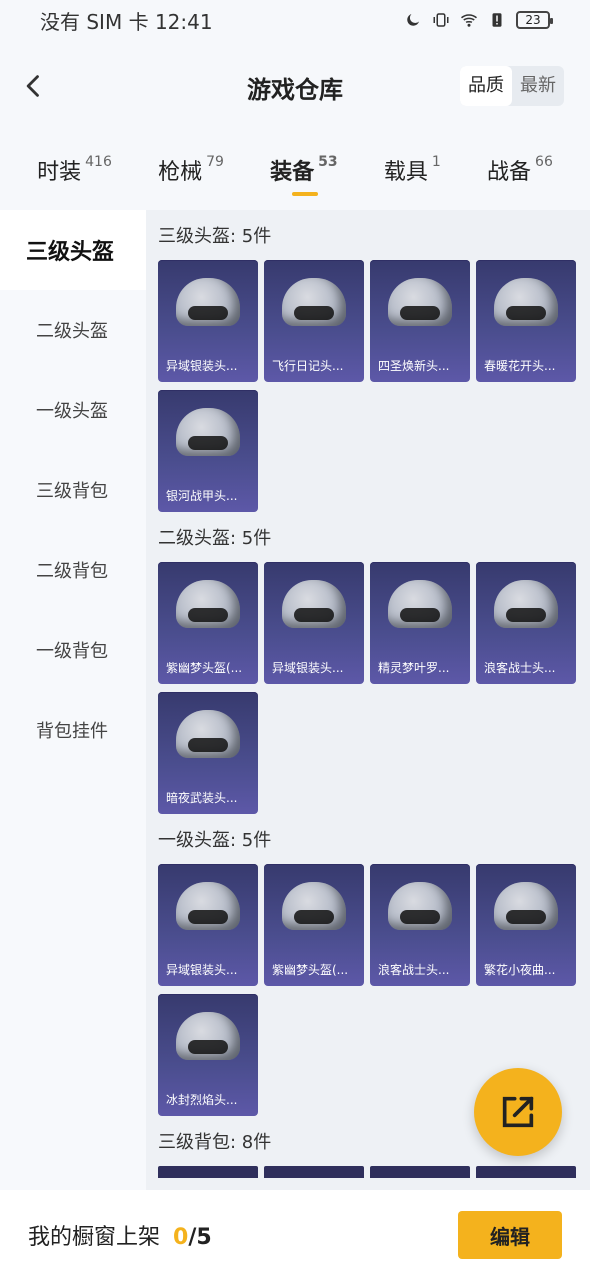 This screenshot has width=590, height=1280. What do you see at coordinates (509, 172) in the screenshot?
I see `tab-label: 战备` at bounding box center [509, 172].